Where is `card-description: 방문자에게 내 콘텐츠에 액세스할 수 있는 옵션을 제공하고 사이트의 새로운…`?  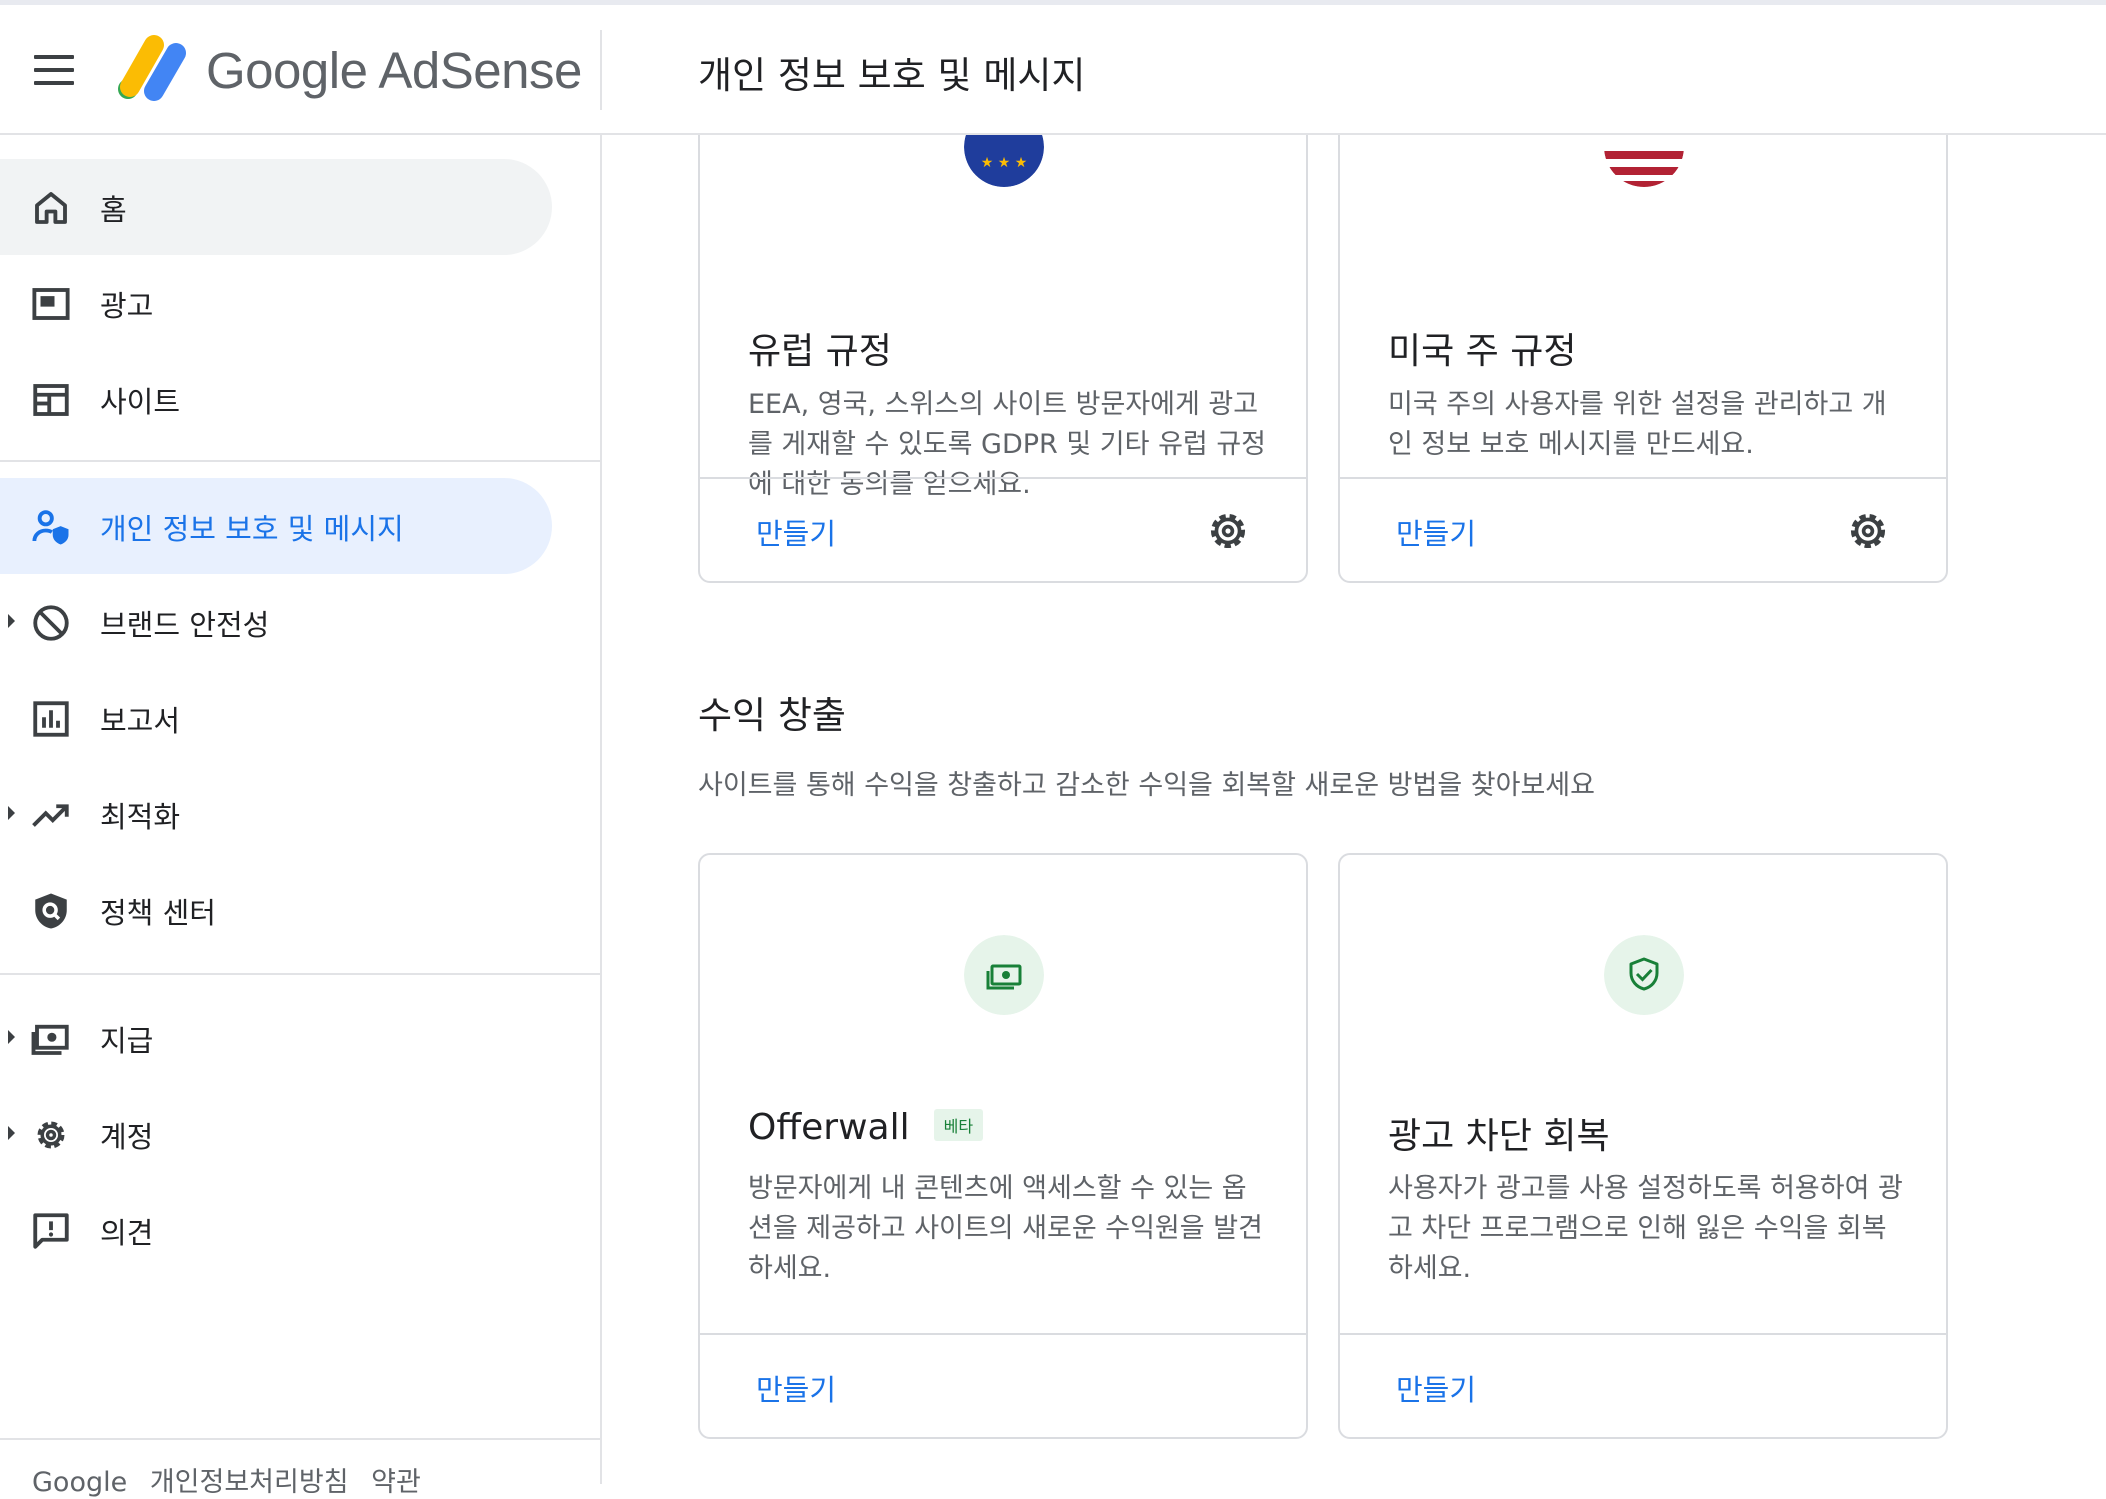 card-description: 방문자에게 내 콘텐츠에 액세스할 수 있는 옵션을 제공하고 사이트의 새로운… is located at coordinates (1005, 1228).